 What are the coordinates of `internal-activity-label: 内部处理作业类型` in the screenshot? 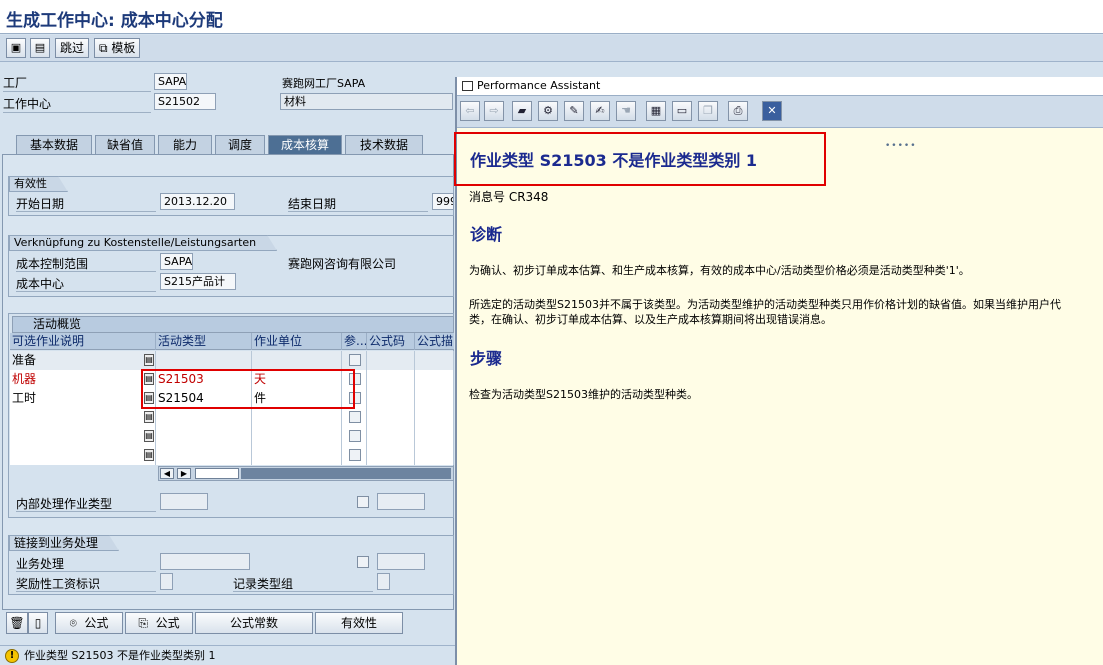 It's located at (64, 504).